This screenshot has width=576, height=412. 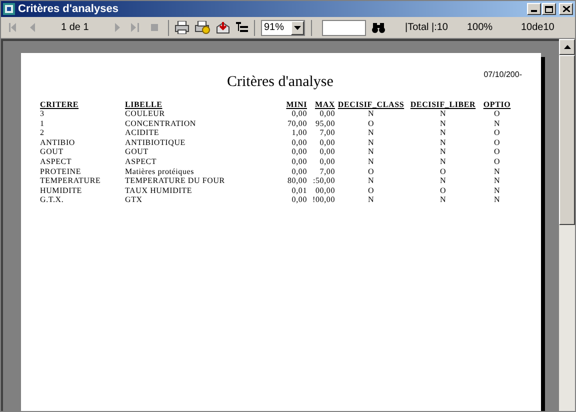 I want to click on table-cell-text: CONCENTRATION, so click(x=161, y=123).